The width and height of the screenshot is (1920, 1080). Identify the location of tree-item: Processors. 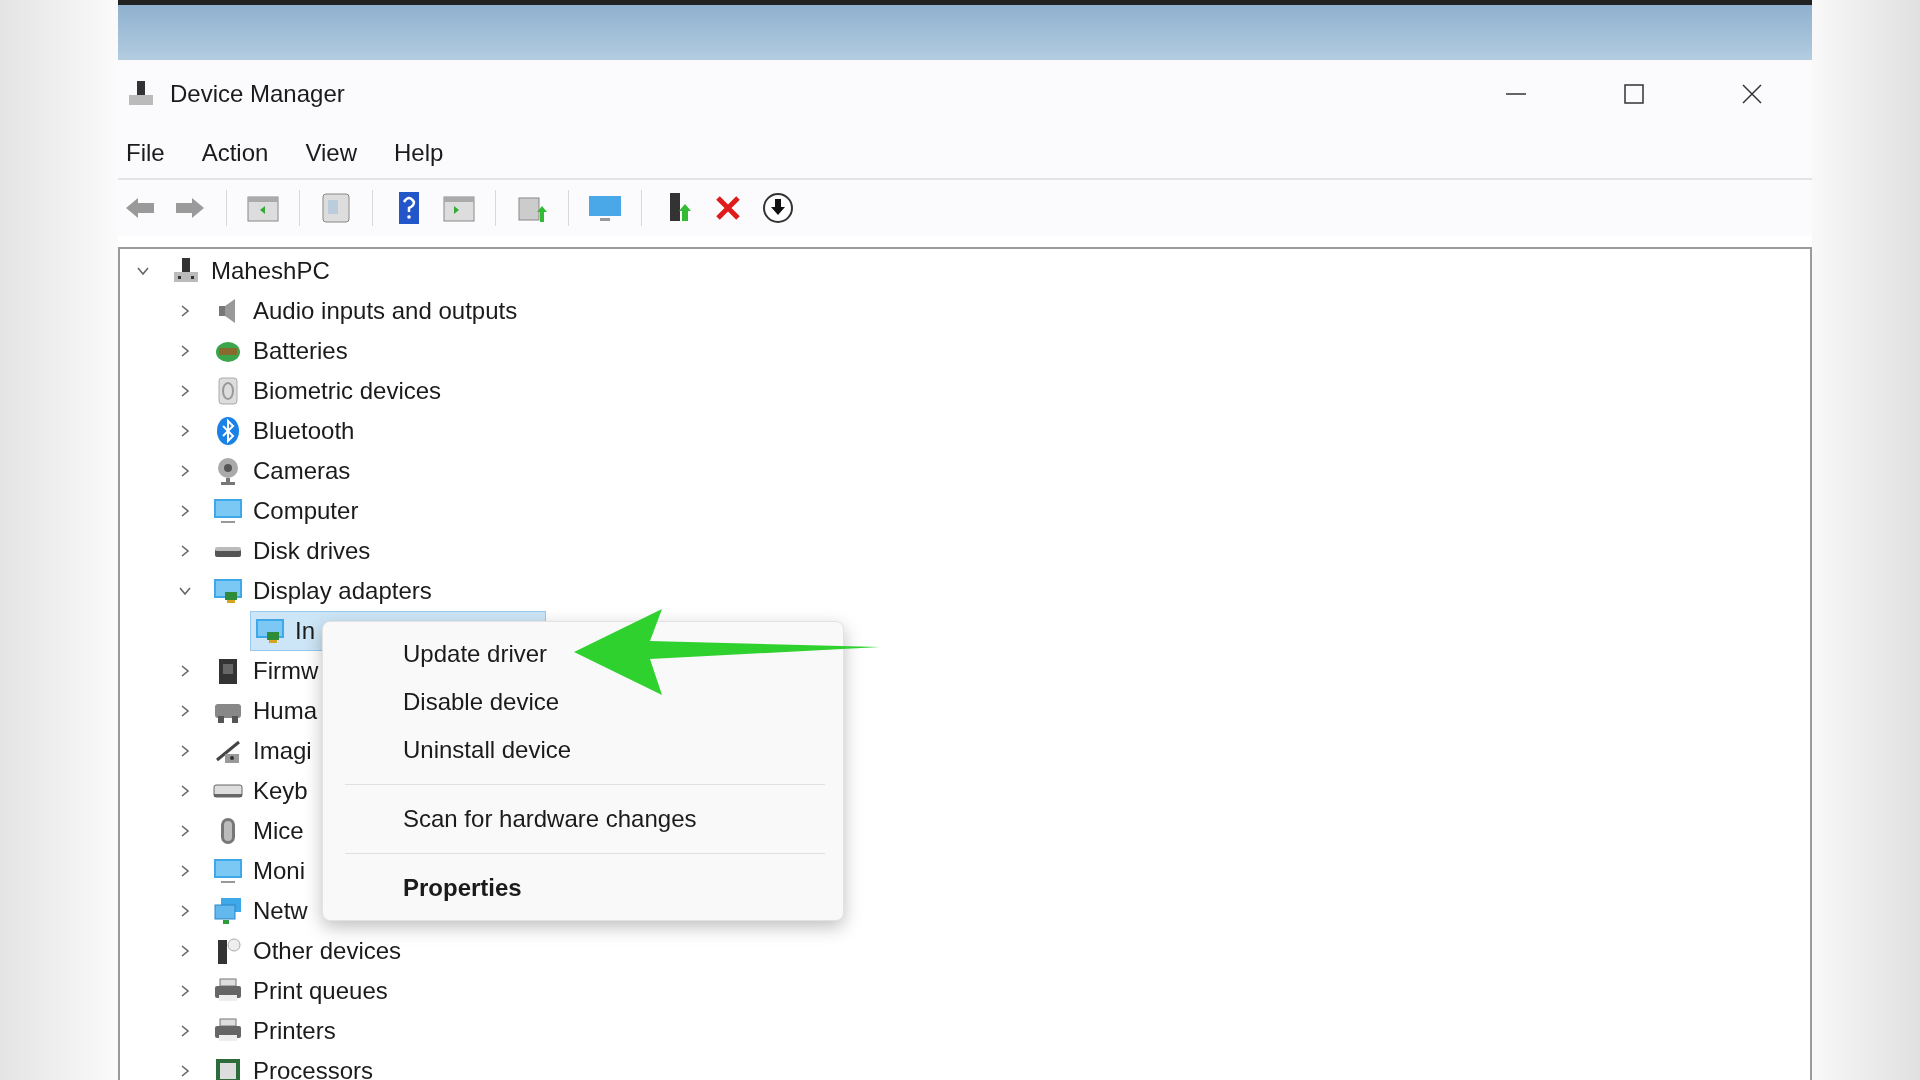
(294, 1065).